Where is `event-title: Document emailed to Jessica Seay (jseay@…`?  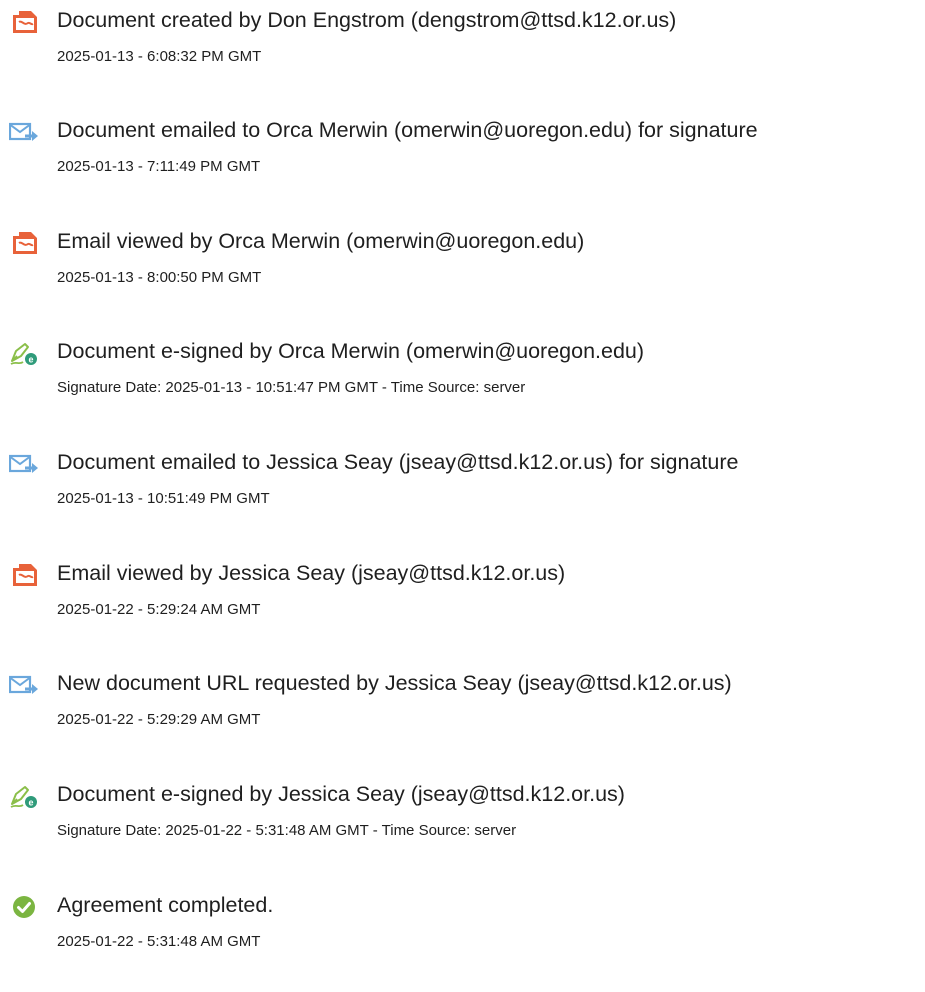
event-title: Document emailed to Jessica Seay (jseay@… is located at coordinates (398, 462).